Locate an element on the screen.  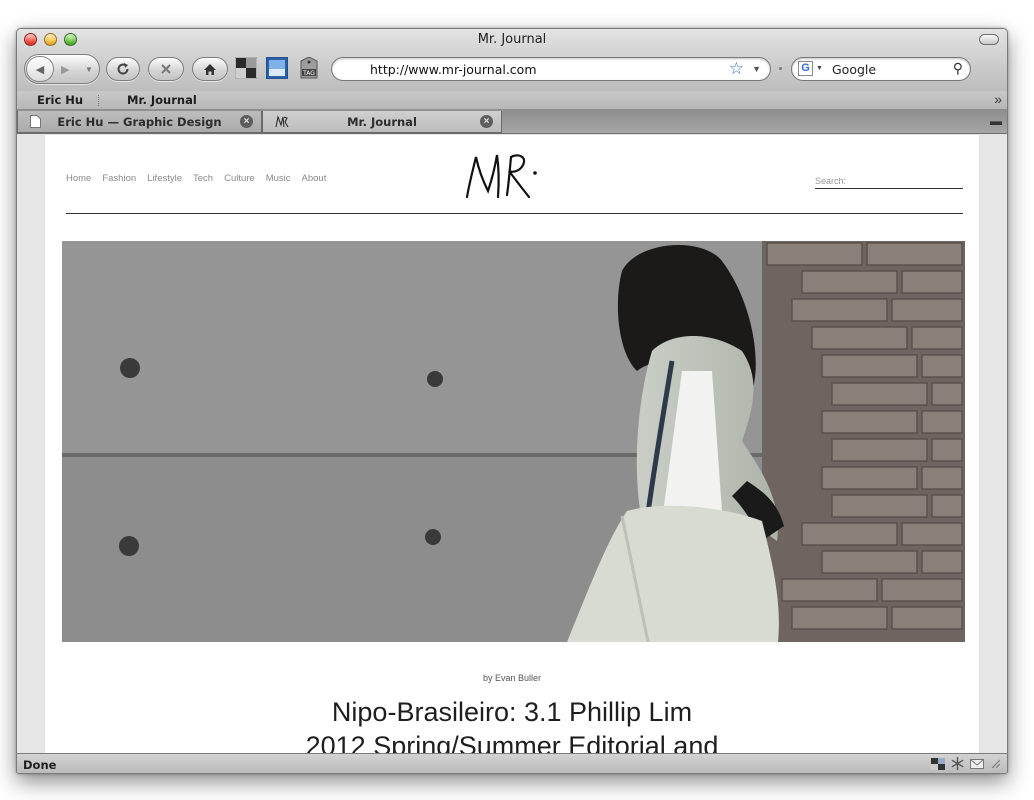
nav-home: Home is located at coordinates (78, 178).